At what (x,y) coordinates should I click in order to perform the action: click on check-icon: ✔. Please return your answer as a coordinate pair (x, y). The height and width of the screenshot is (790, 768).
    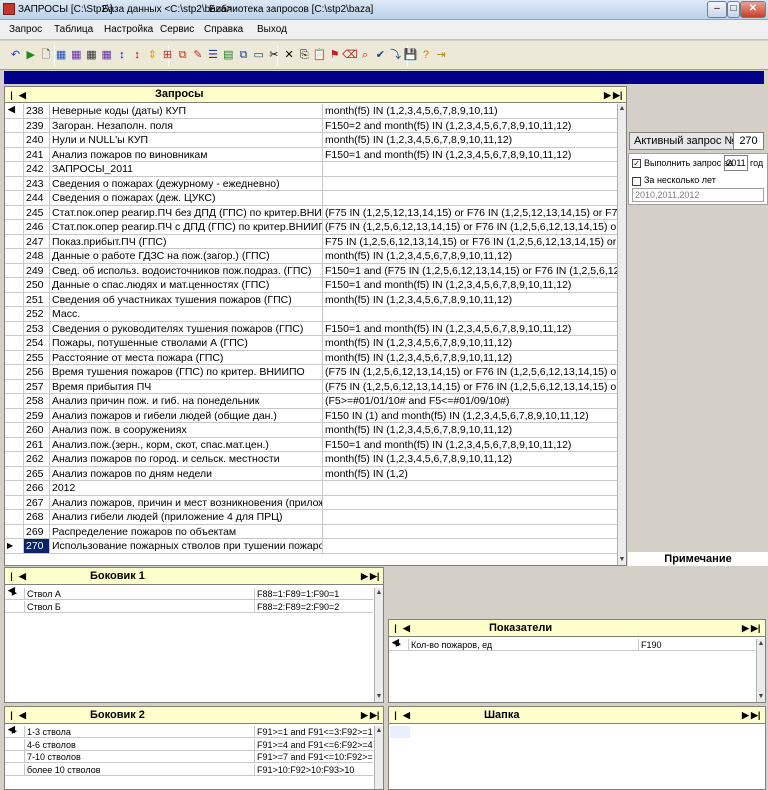
    Looking at the image, I should click on (380, 55).